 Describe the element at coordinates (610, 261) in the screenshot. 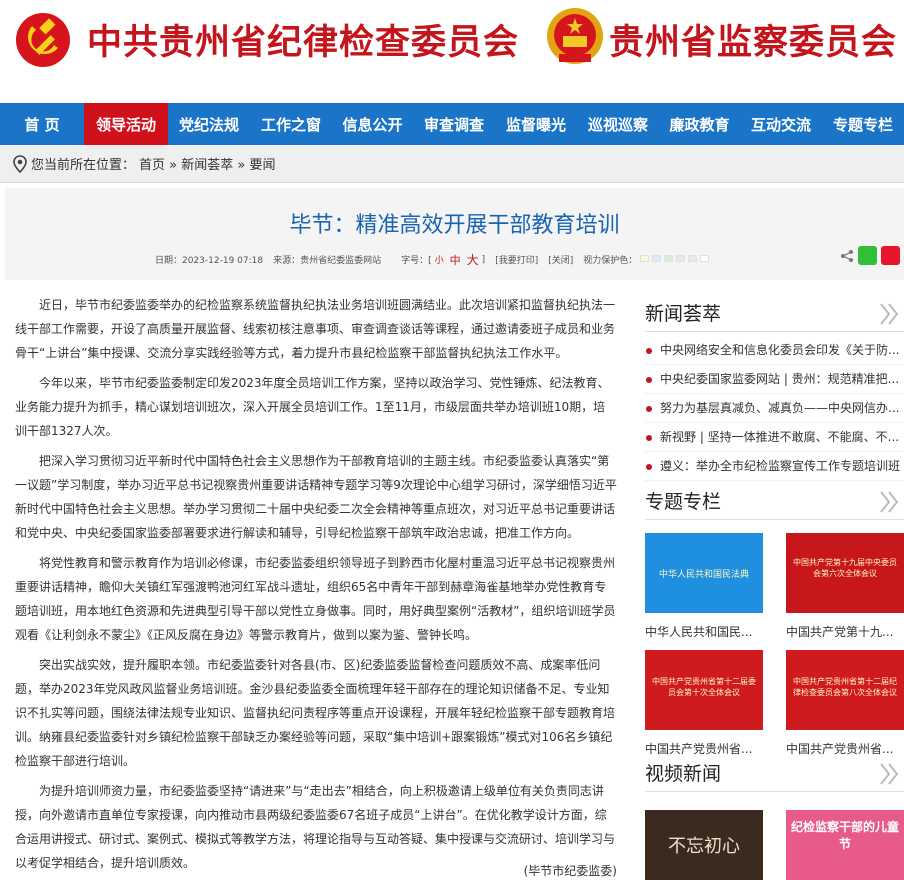

I see `vision-label: 视力保护色：` at that location.